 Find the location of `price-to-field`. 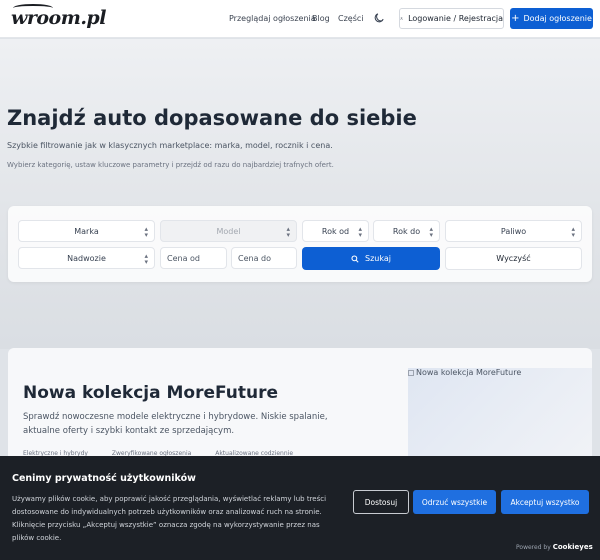

price-to-field is located at coordinates (264, 258).